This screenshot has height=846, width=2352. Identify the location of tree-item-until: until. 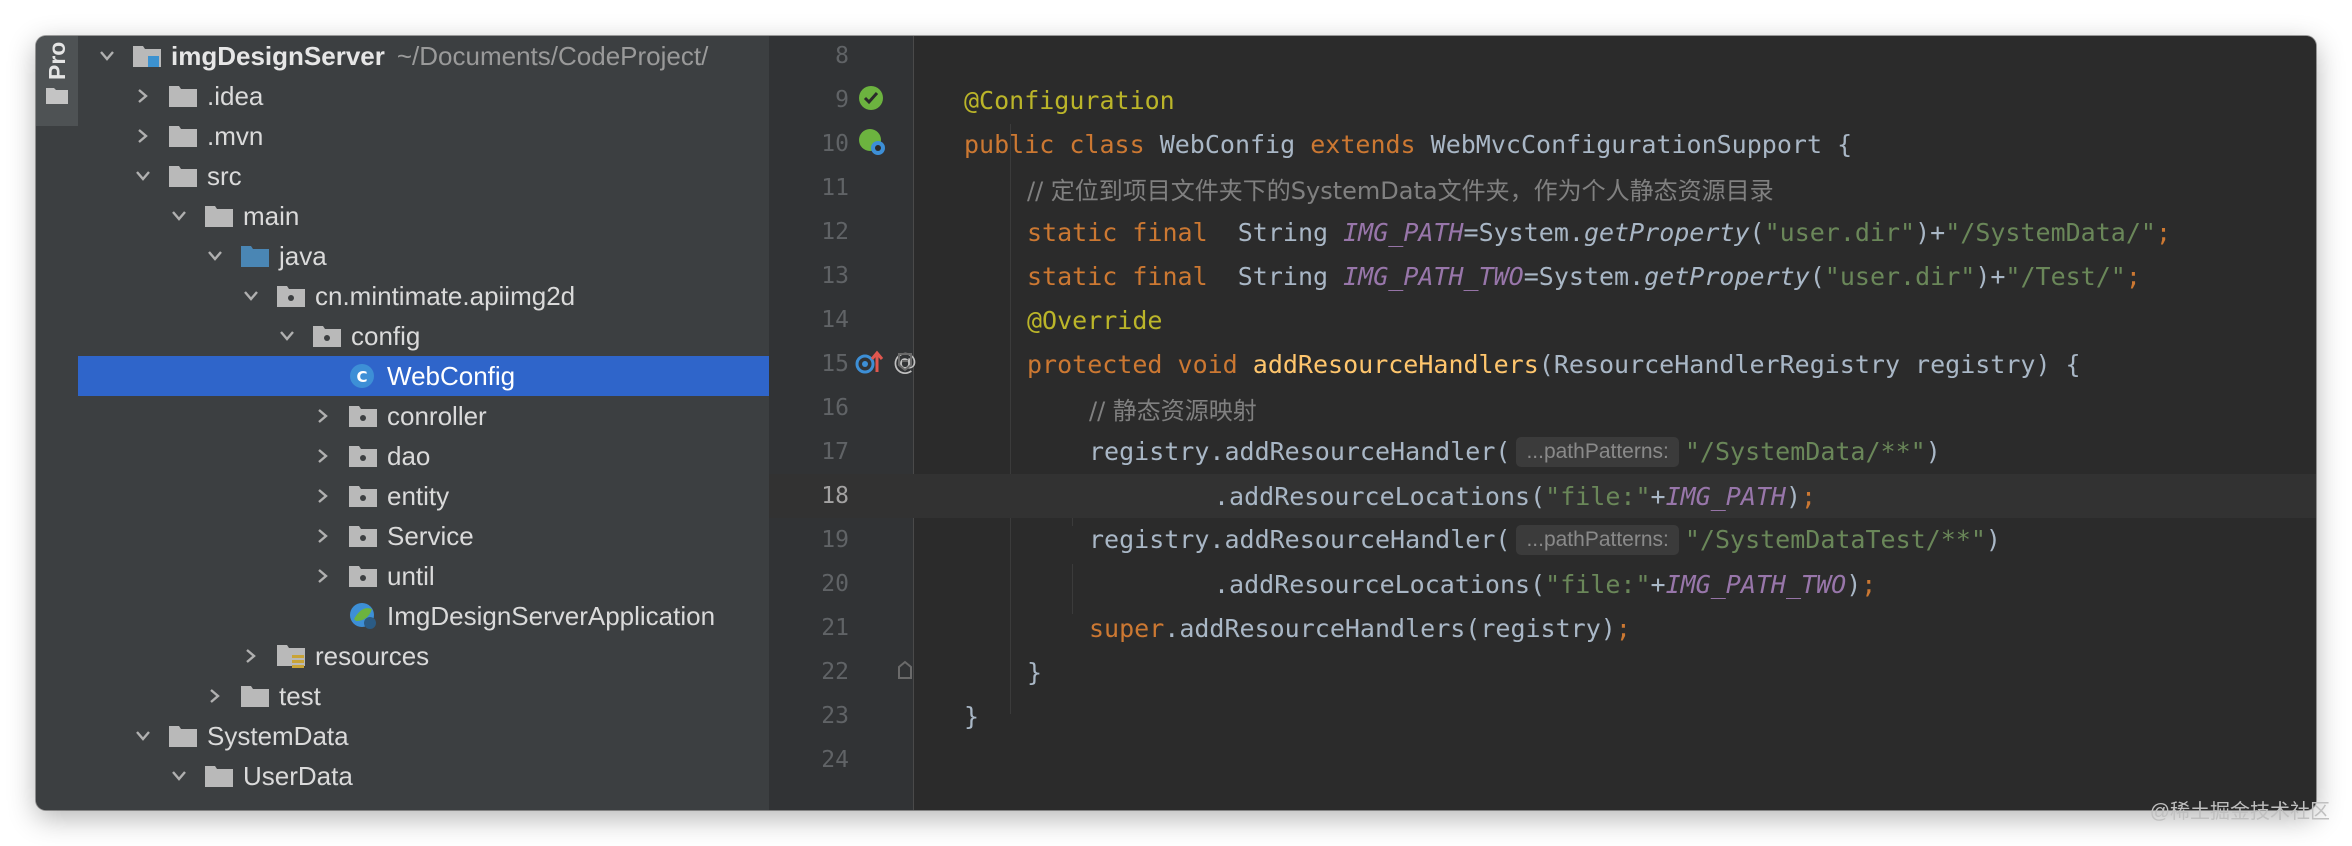
(428, 576).